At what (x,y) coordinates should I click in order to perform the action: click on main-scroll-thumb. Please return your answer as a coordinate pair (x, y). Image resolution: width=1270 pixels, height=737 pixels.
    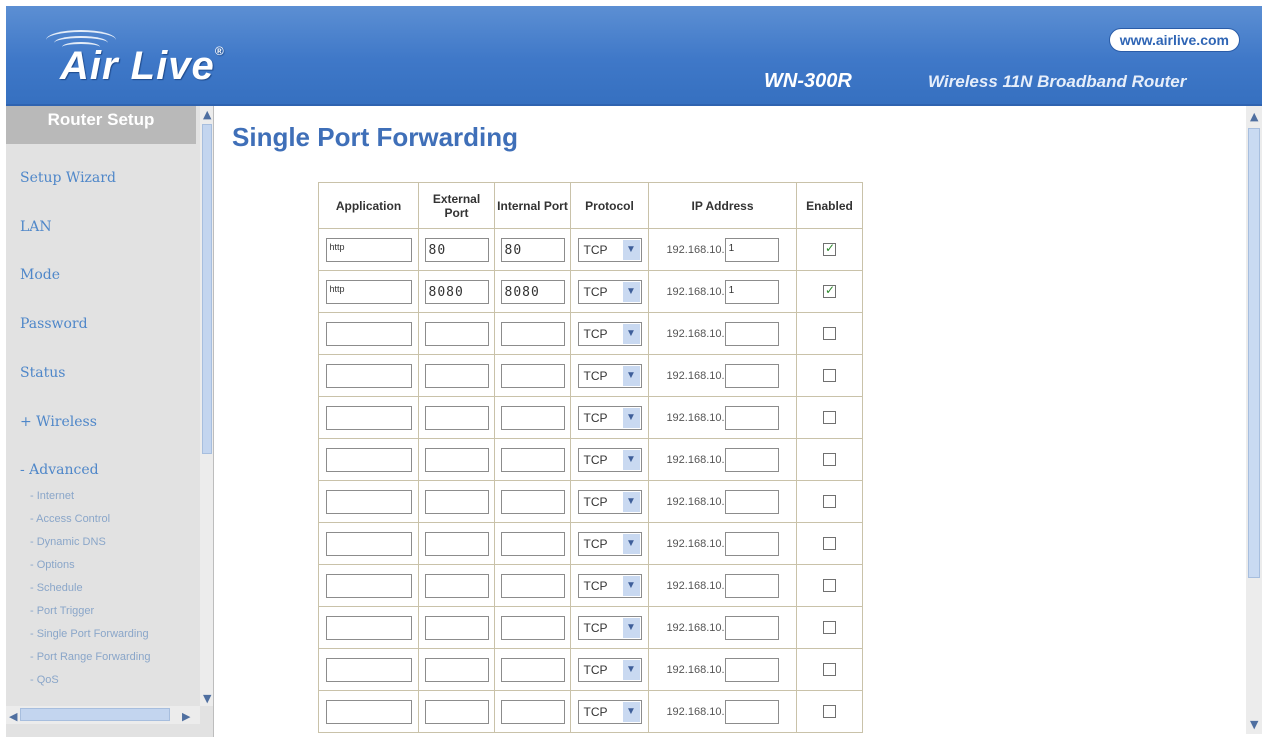
    Looking at the image, I should click on (1254, 353).